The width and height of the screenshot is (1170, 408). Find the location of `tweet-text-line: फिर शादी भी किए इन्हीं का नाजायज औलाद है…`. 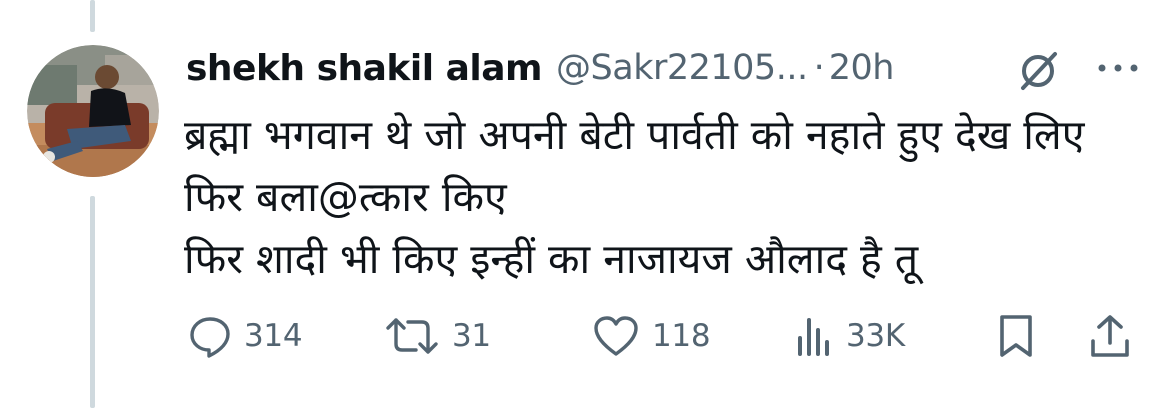

tweet-text-line: फिर शादी भी किए इन्हीं का नाजायज औलाद है… is located at coordinates (551, 259).